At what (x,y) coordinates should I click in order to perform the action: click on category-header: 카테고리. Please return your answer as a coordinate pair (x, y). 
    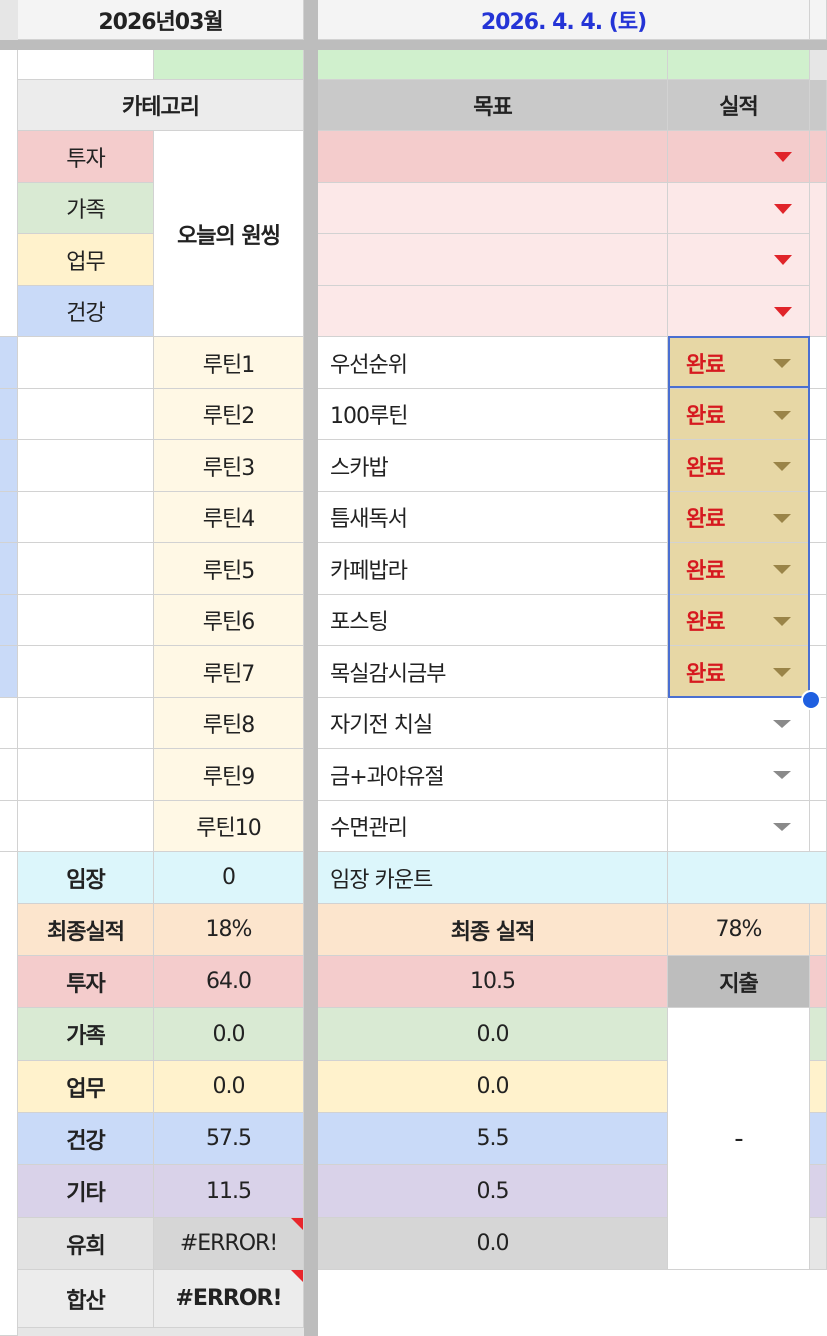
    Looking at the image, I should click on (161, 105).